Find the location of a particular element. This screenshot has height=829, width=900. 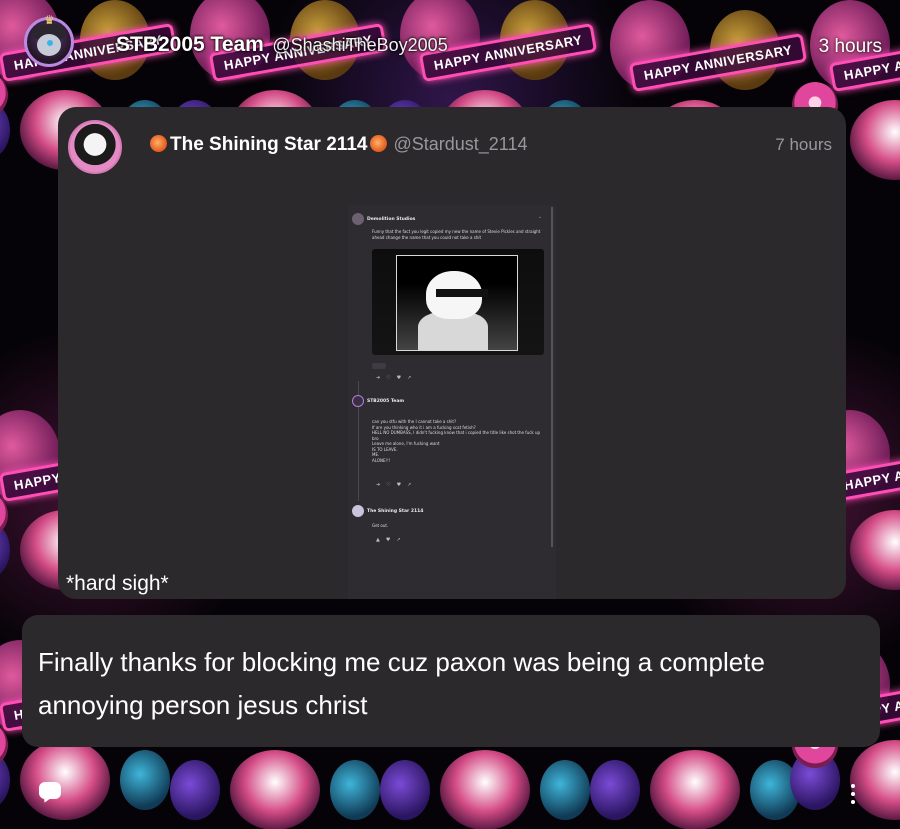

screenshot-author: Demolition Studios is located at coordinates (391, 219).